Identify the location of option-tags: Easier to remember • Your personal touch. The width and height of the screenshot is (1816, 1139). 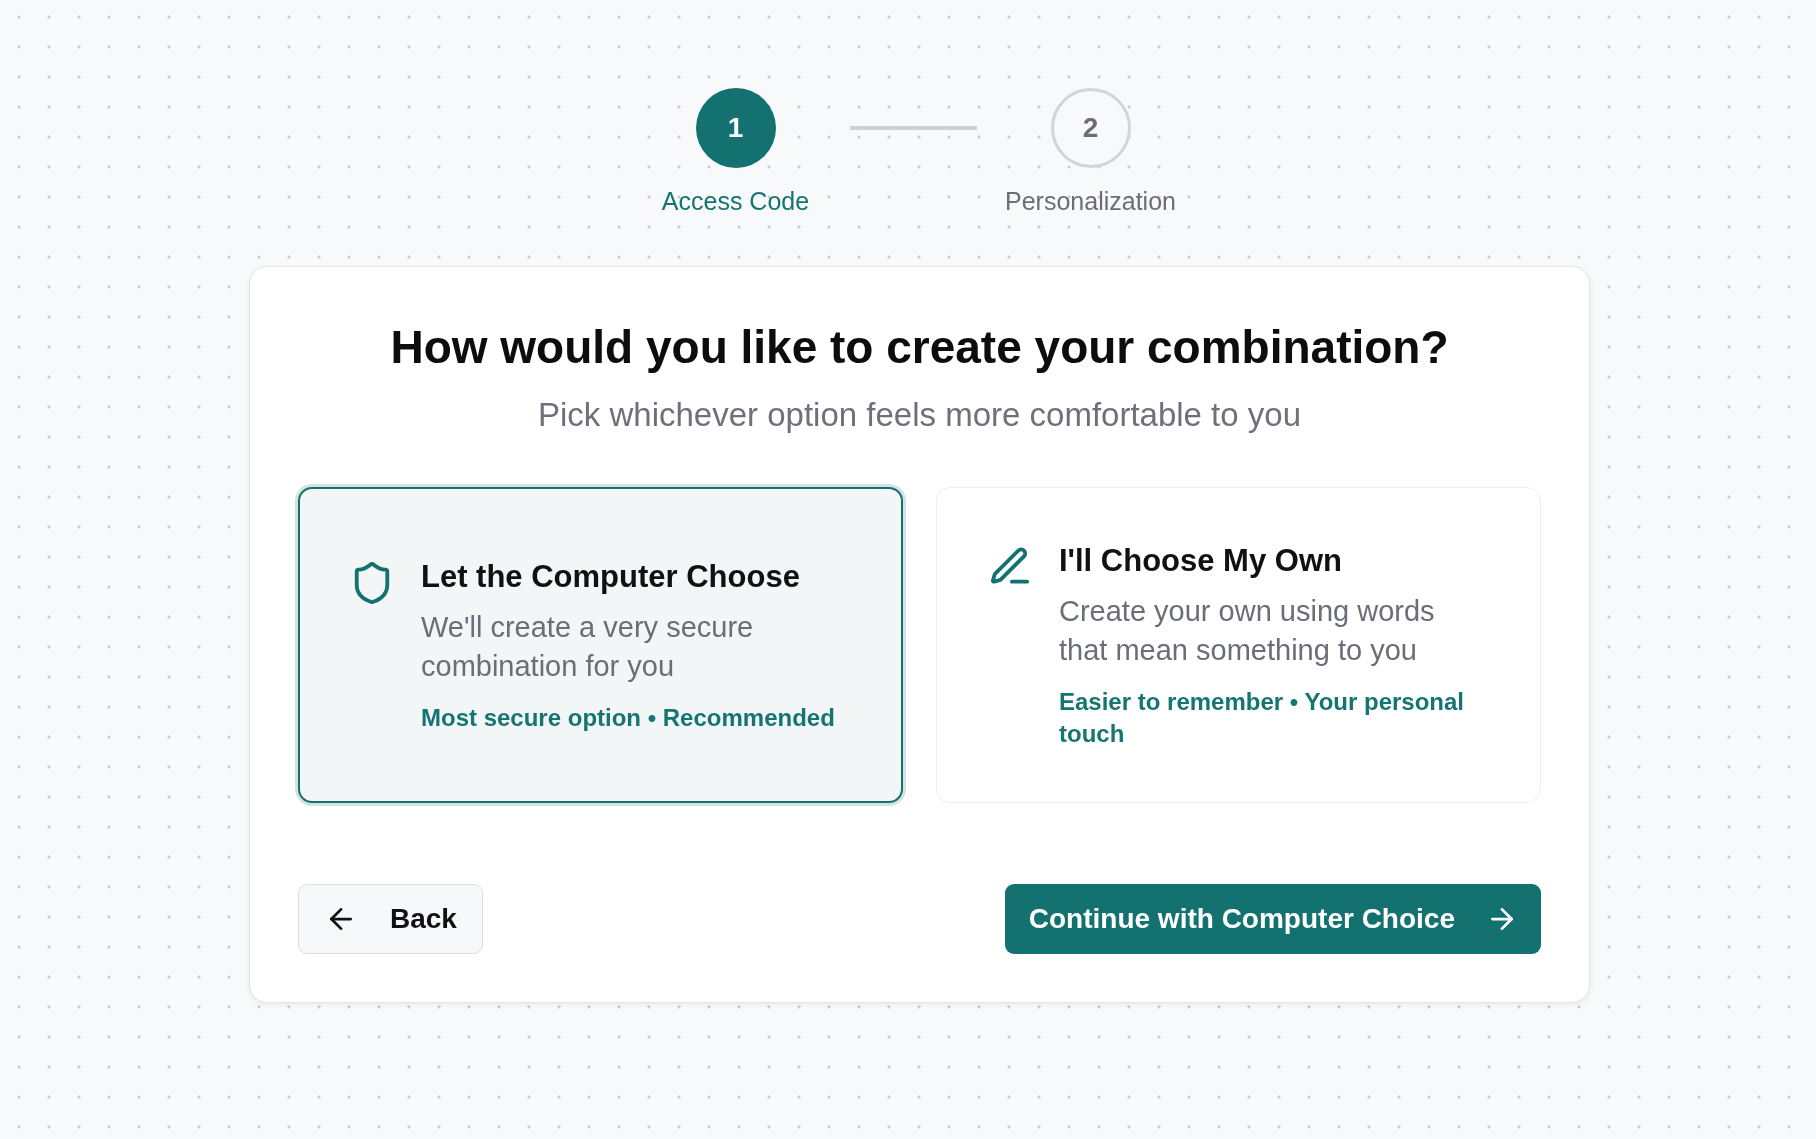
(1270, 717).